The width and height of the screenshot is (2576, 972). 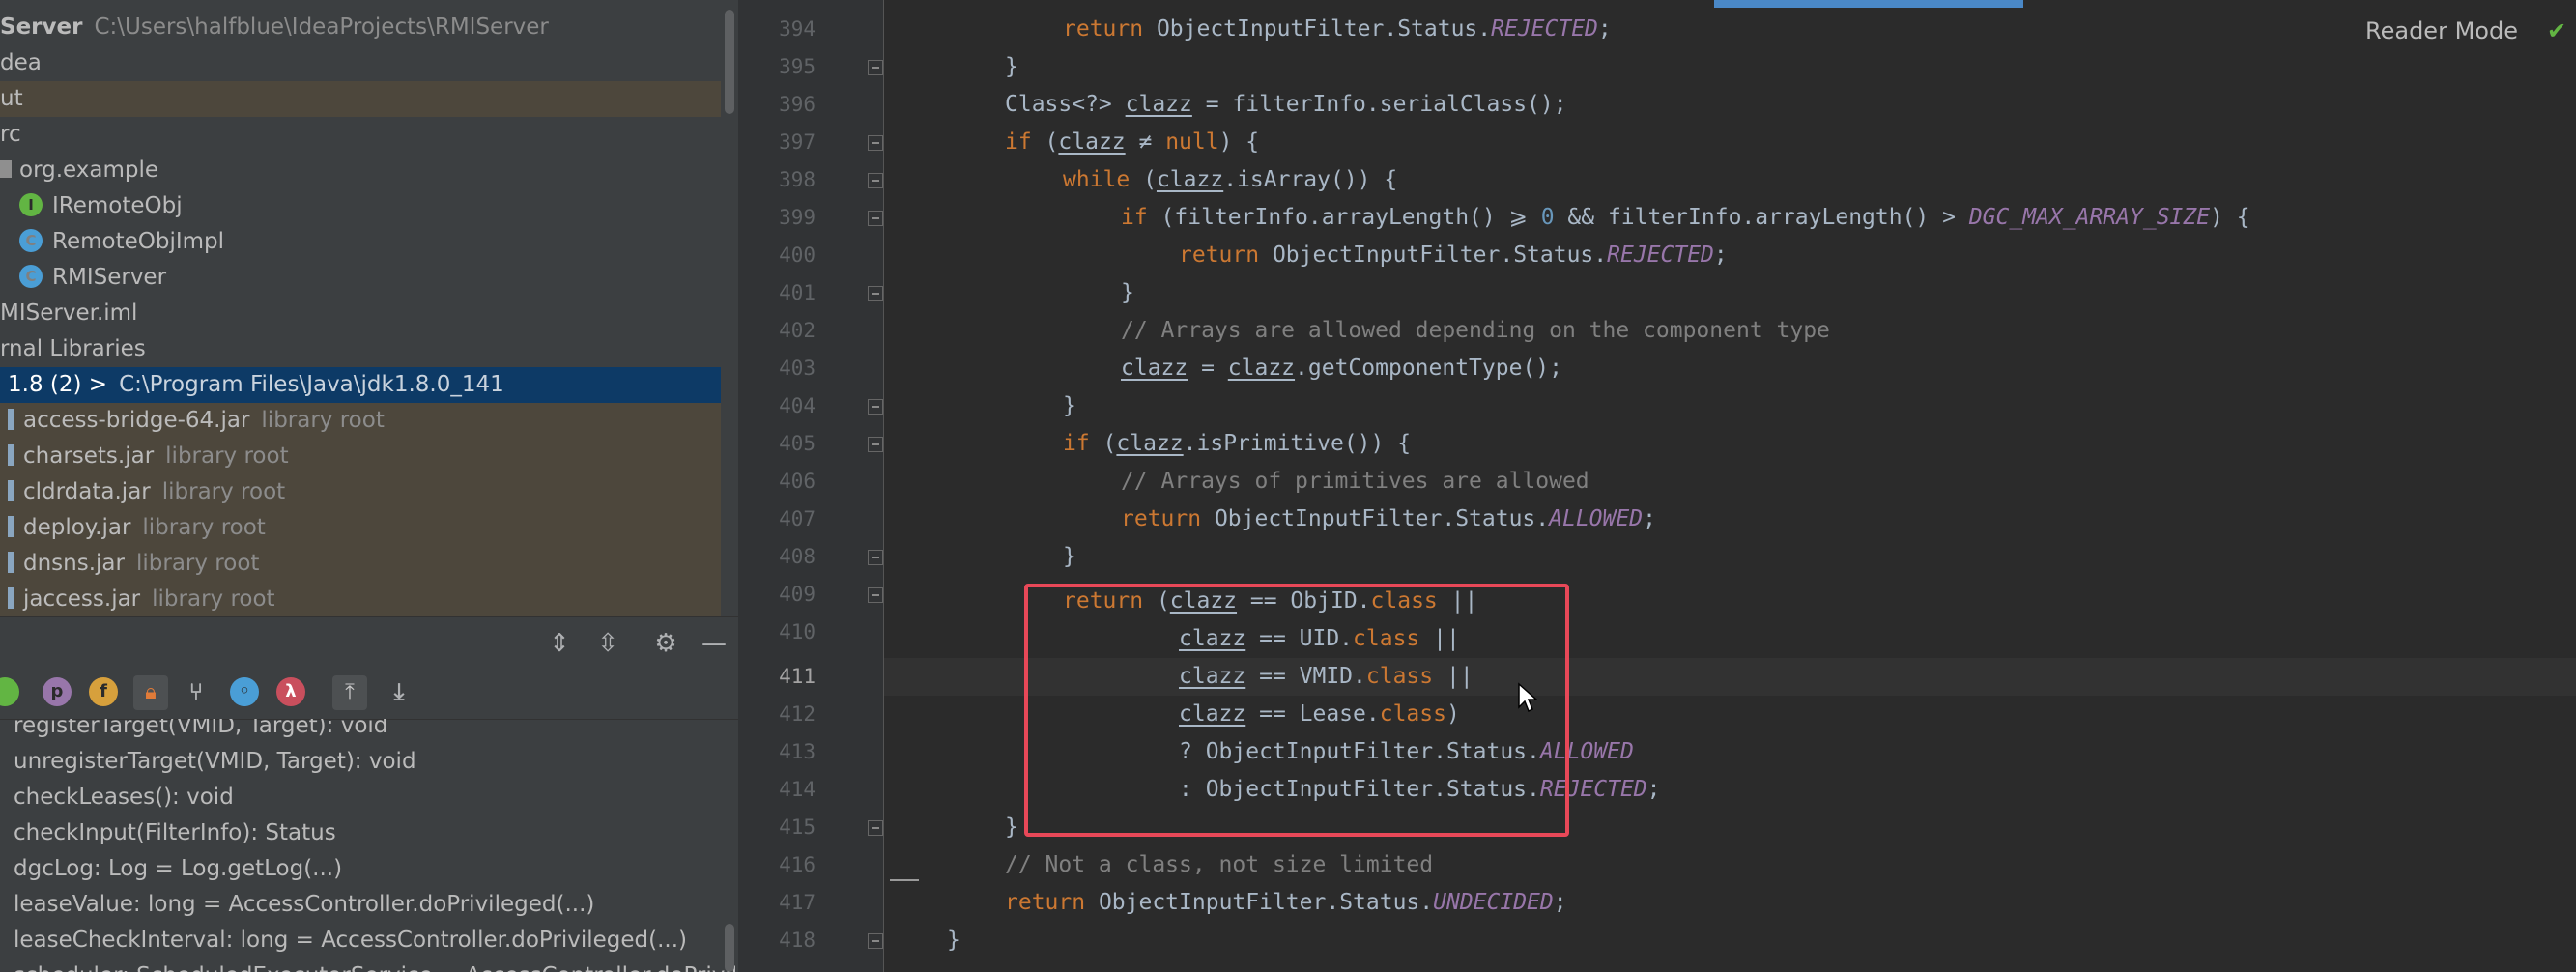 What do you see at coordinates (1231, 179) in the screenshot?
I see `code-line-398: while (clazz.isArray()) {` at bounding box center [1231, 179].